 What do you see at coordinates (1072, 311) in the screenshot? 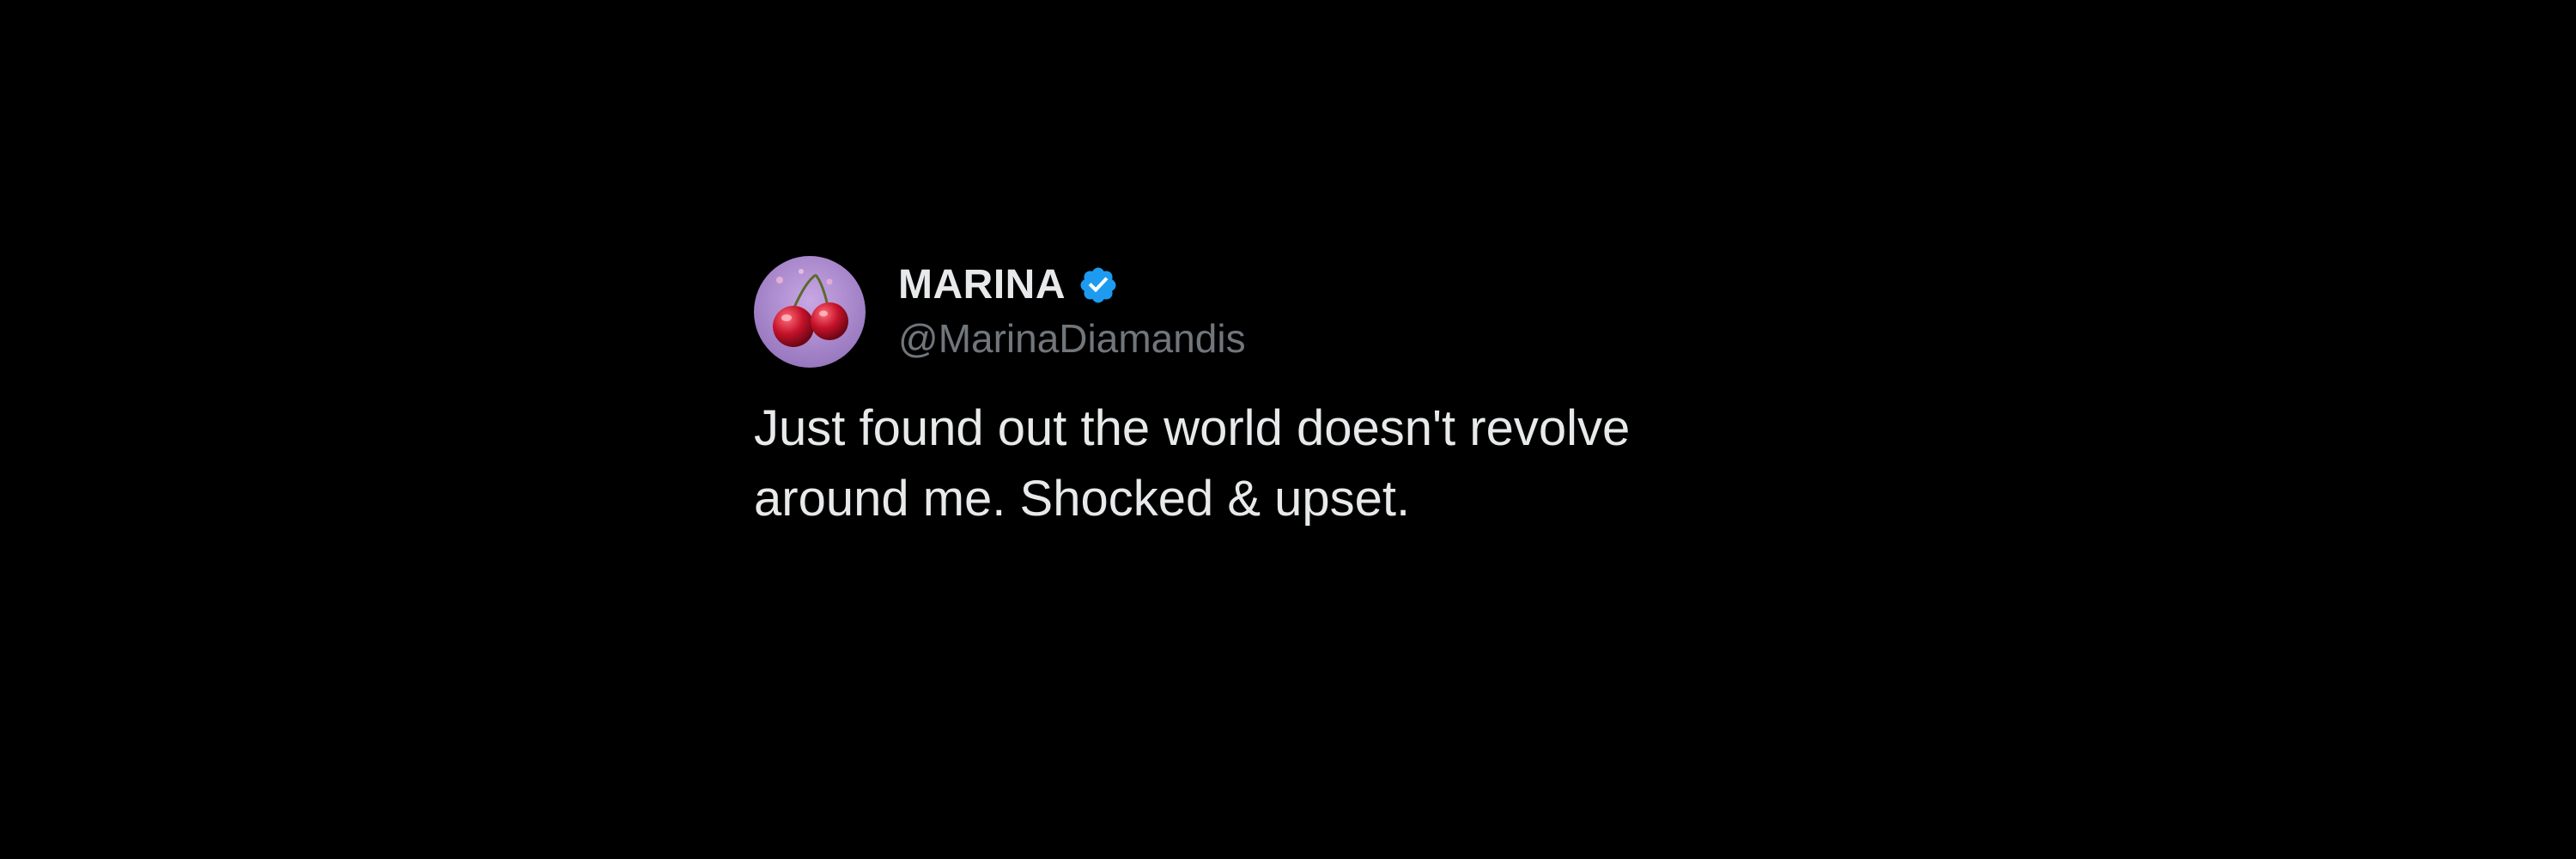
I see `tweet-author: MARINA @MarinaDiamandis` at bounding box center [1072, 311].